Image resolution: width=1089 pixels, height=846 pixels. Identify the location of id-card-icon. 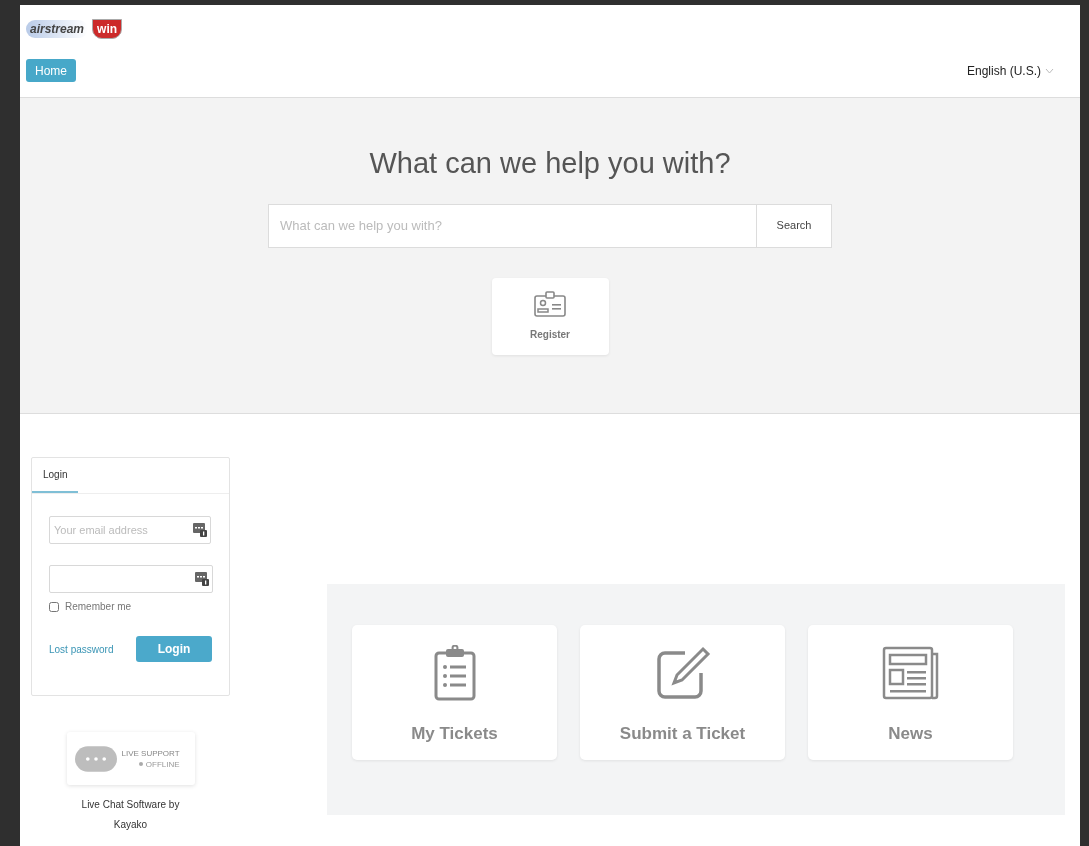
(550, 303).